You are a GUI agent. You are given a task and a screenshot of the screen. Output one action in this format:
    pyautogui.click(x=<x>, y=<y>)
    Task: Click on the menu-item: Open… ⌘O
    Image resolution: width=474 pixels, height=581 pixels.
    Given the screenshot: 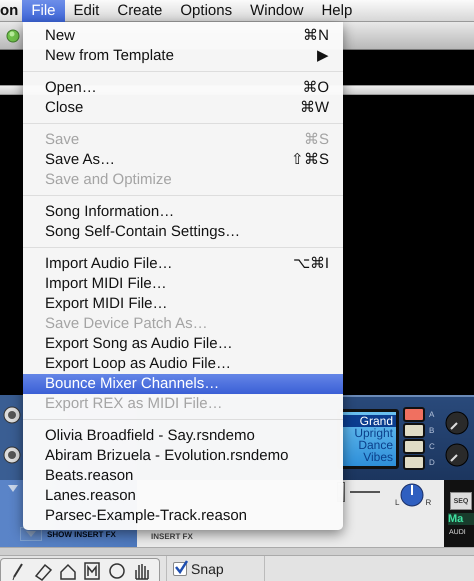 What is the action you would take?
    pyautogui.click(x=183, y=88)
    